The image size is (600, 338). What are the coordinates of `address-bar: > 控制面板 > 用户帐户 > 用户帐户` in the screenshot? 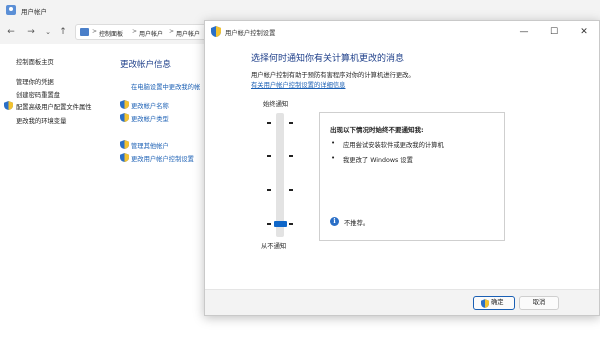 It's located at (145, 32).